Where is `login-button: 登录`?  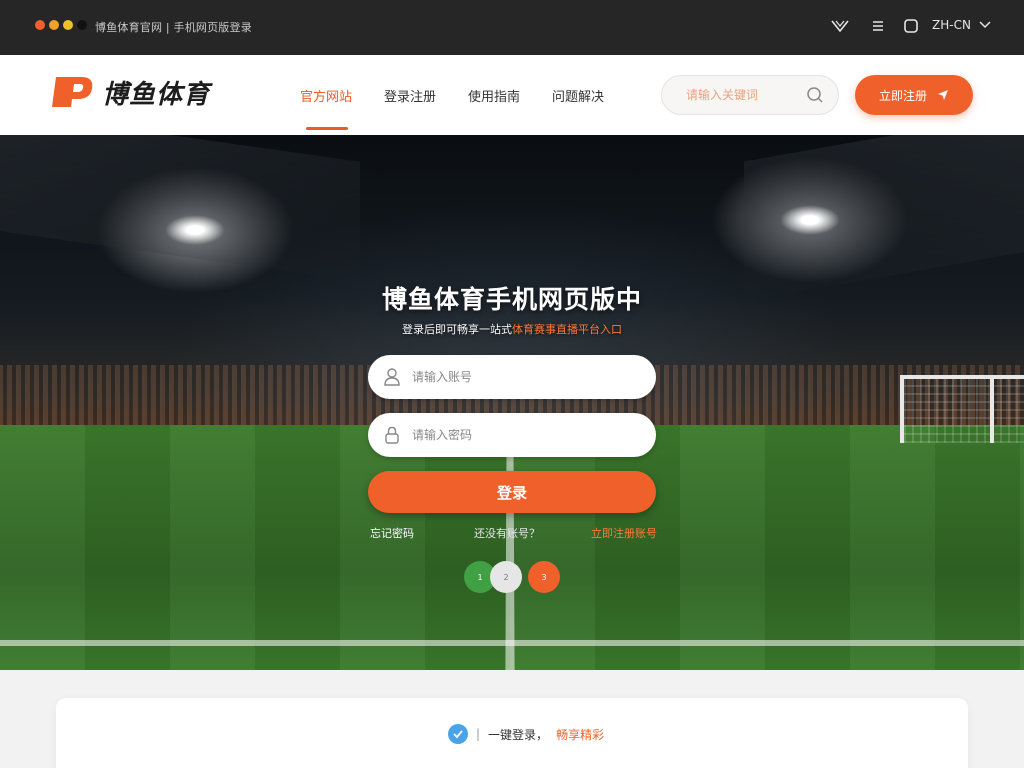 login-button: 登录 is located at coordinates (512, 492).